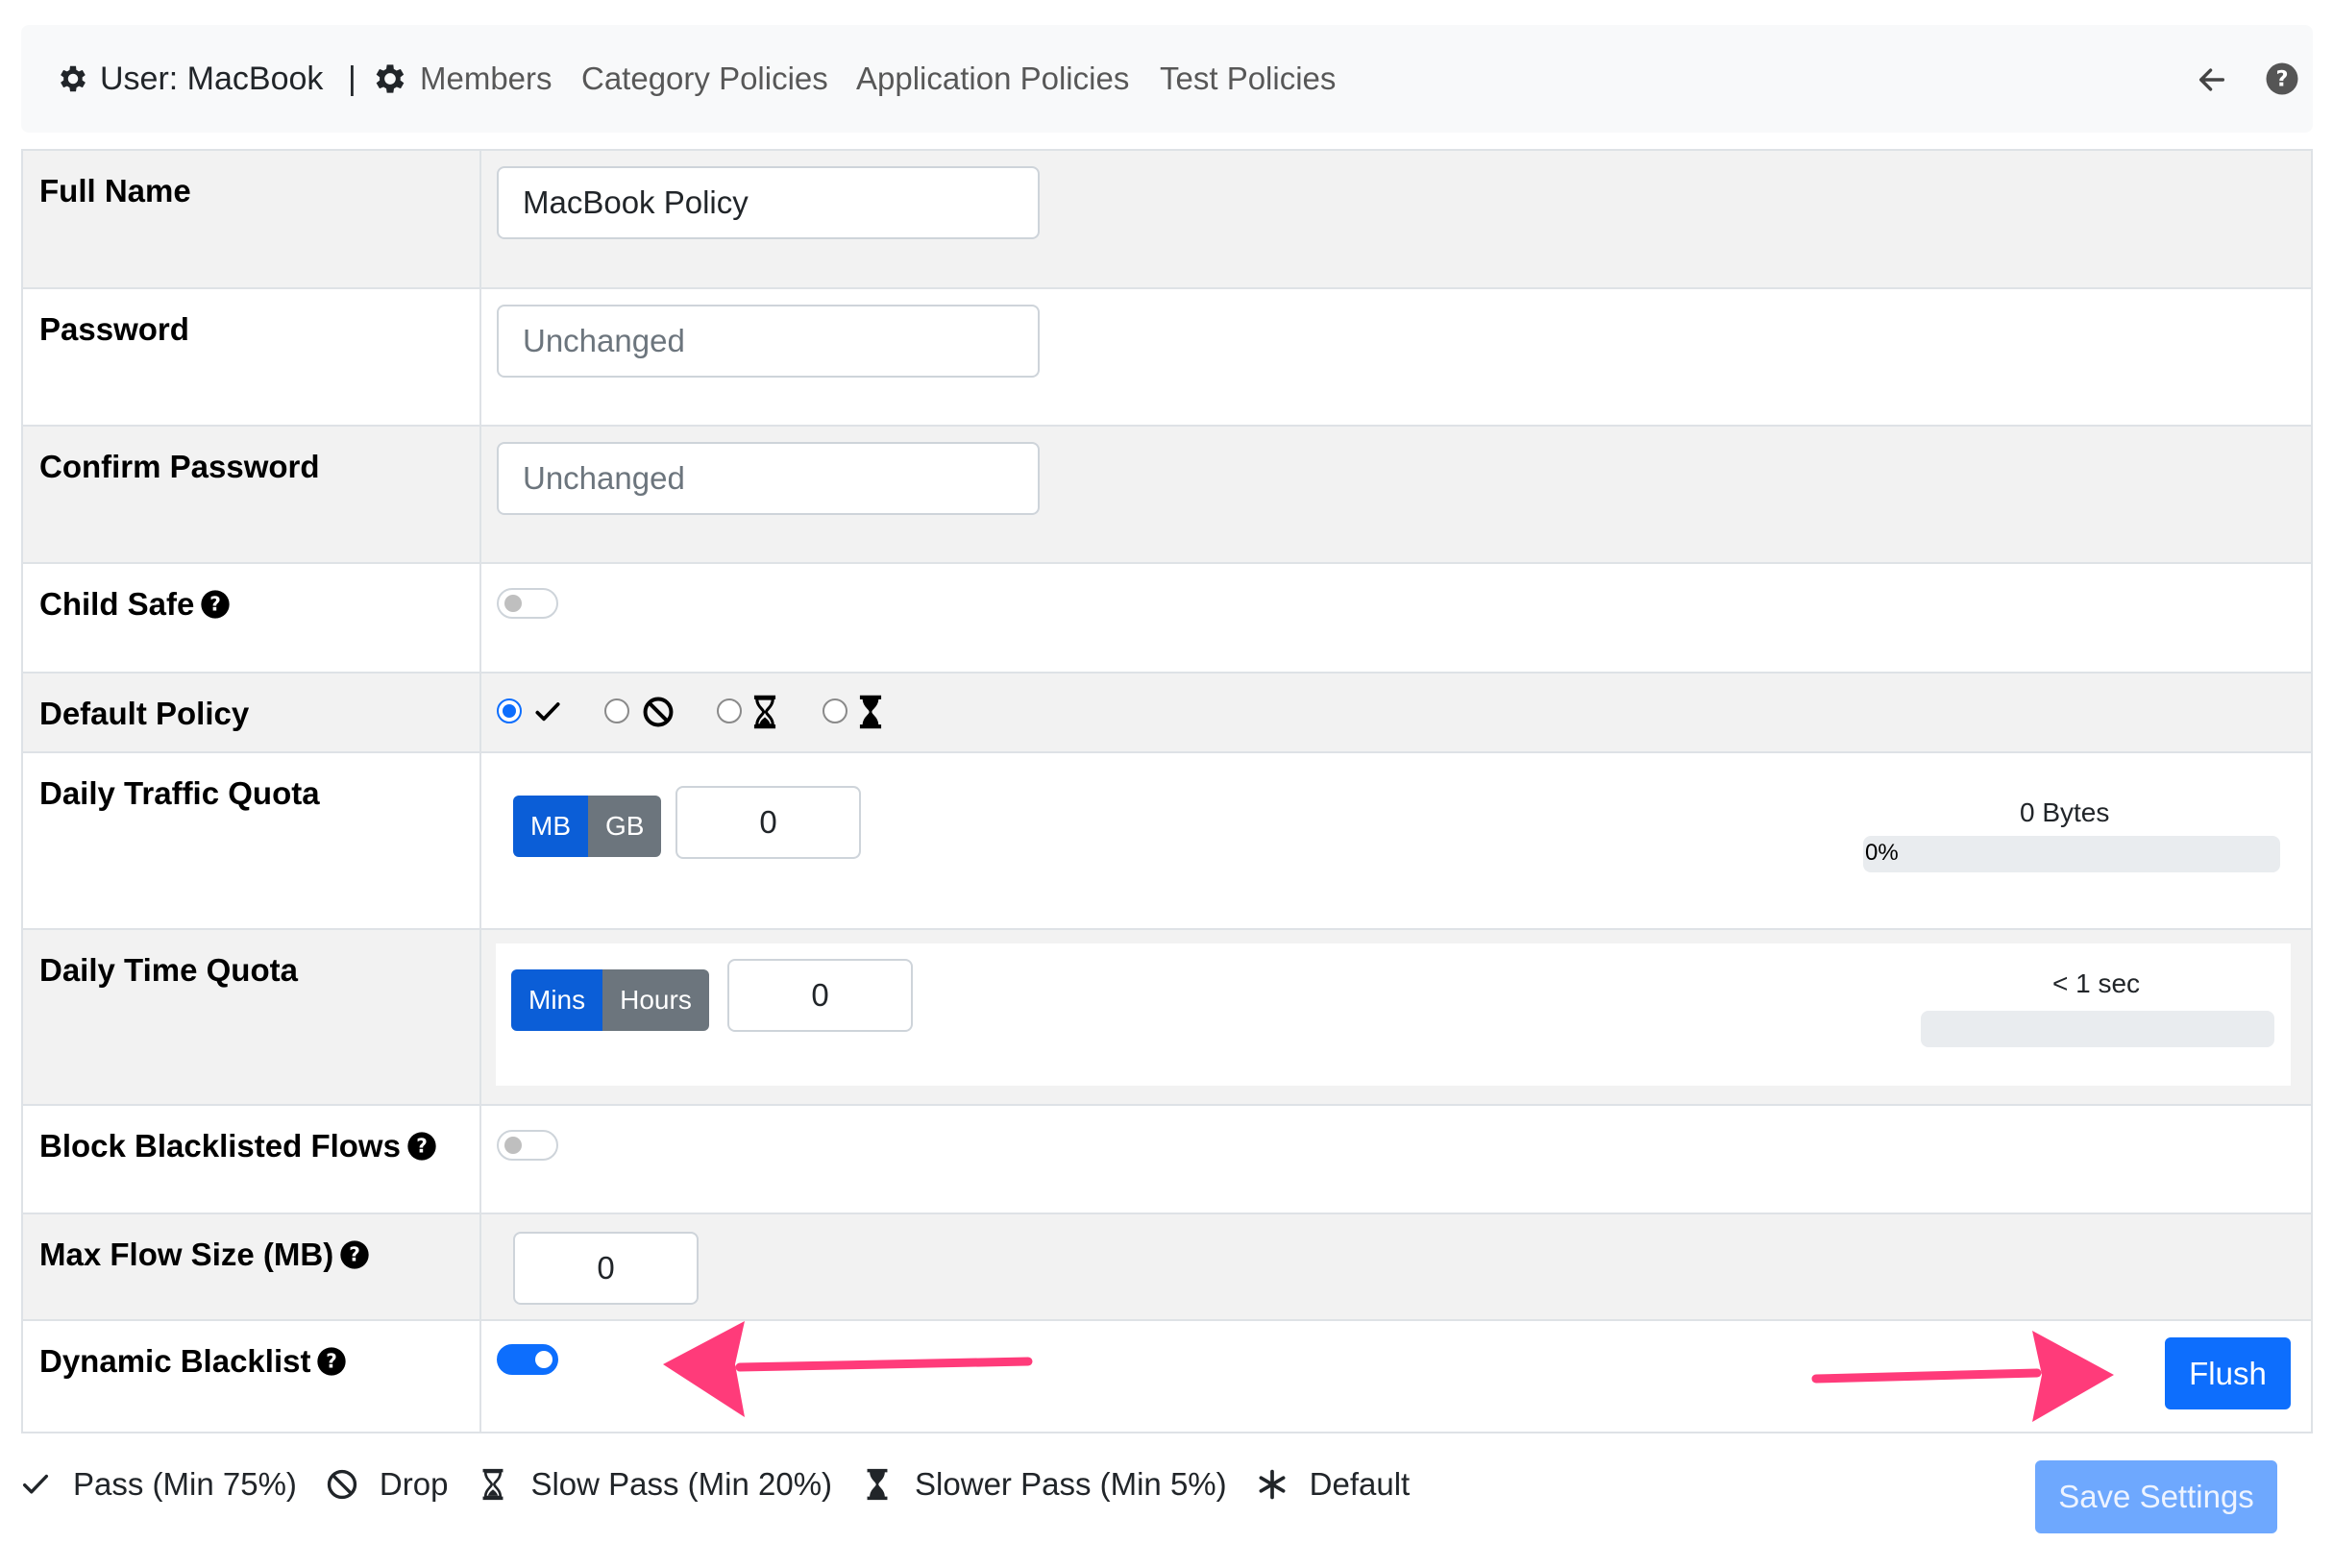 This screenshot has height=1568, width=2333. What do you see at coordinates (1167, 1266) in the screenshot?
I see `row-max-flow-size: Max Flow Size (MB)? 0` at bounding box center [1167, 1266].